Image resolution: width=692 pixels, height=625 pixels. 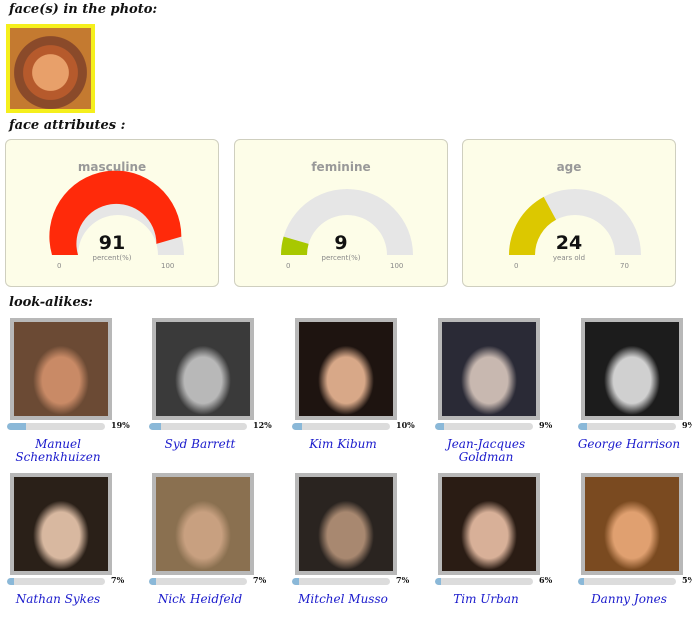 I want to click on lookalike-name-link: Mitchel Musso, so click(x=343, y=599).